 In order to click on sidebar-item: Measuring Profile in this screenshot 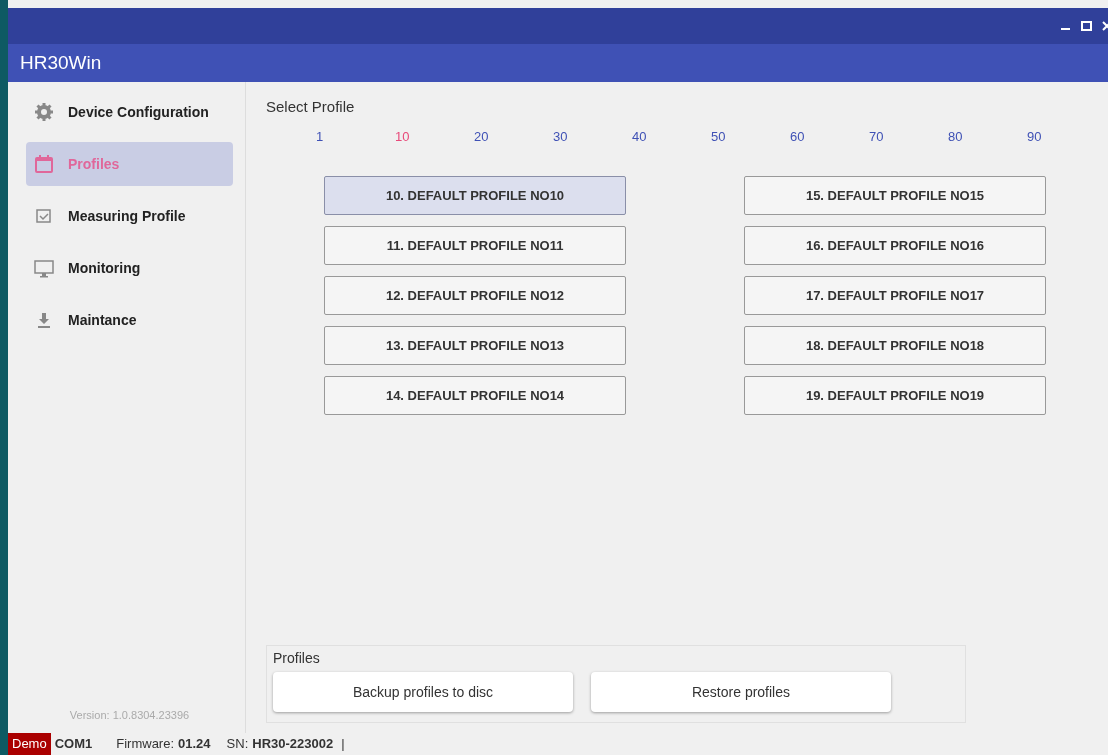, I will do `click(129, 216)`.